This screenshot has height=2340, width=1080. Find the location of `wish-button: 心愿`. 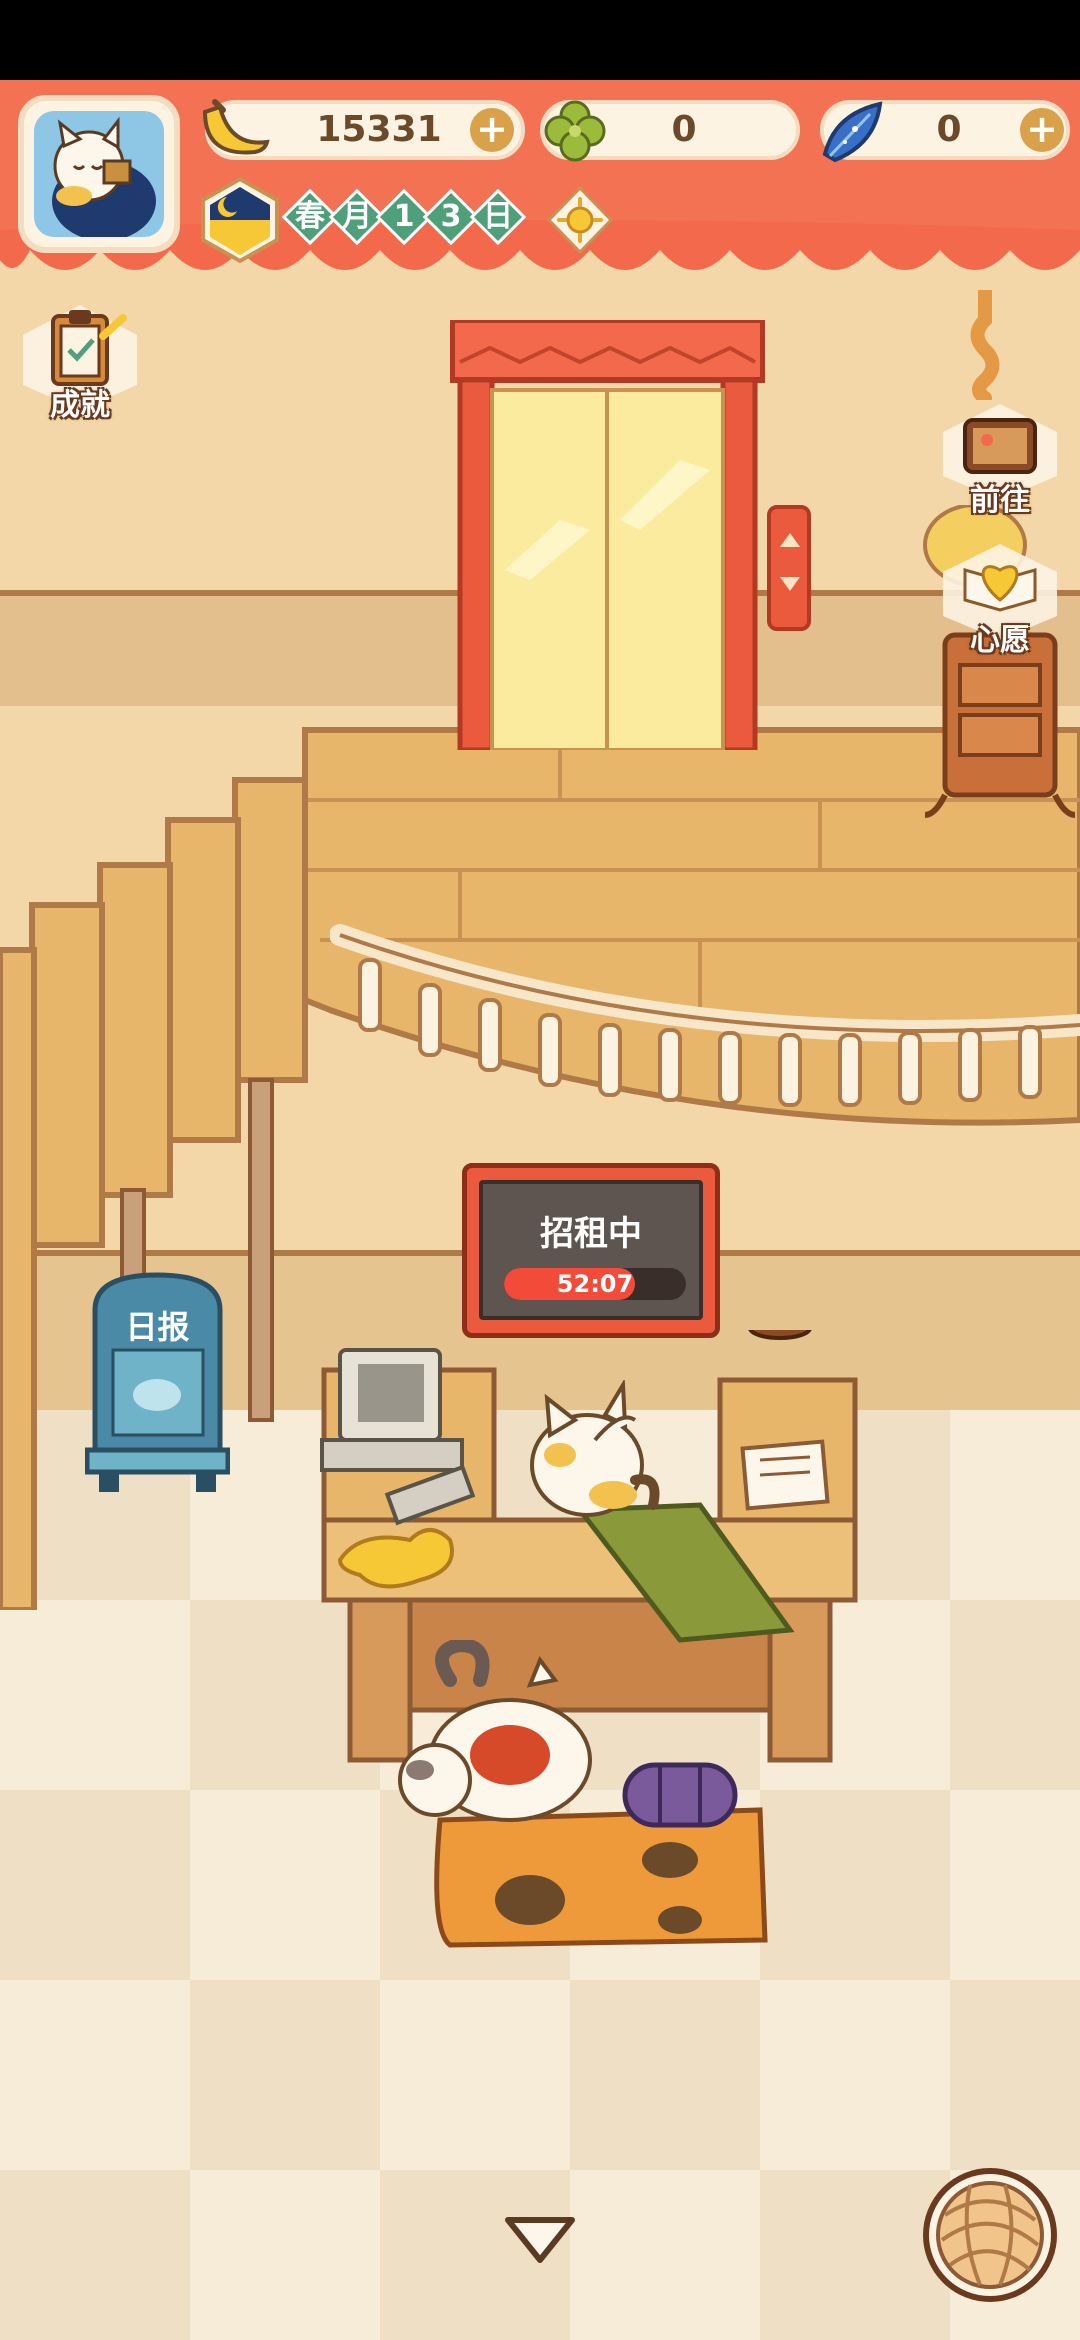

wish-button: 心愿 is located at coordinates (1000, 602).